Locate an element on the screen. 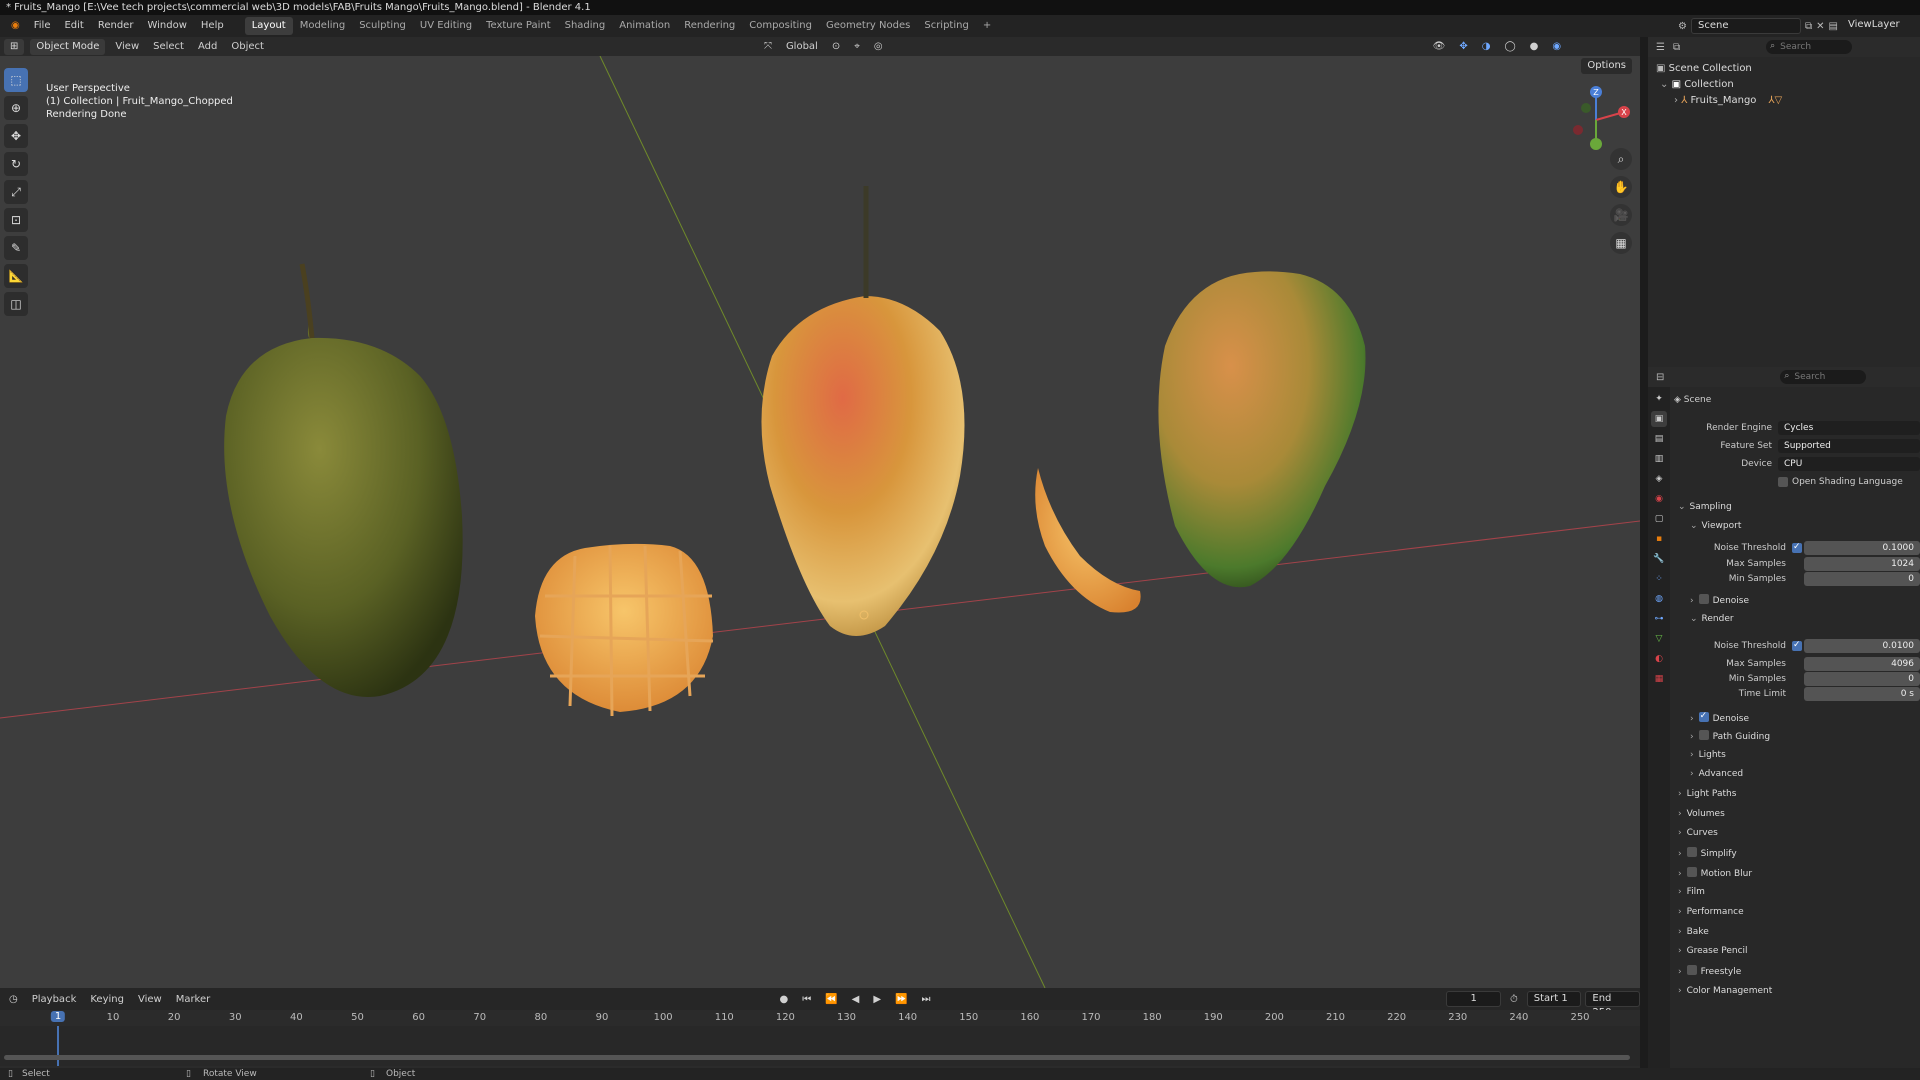 Image resolution: width=1920 pixels, height=1080 pixels. menu-help: Help is located at coordinates (212, 26).